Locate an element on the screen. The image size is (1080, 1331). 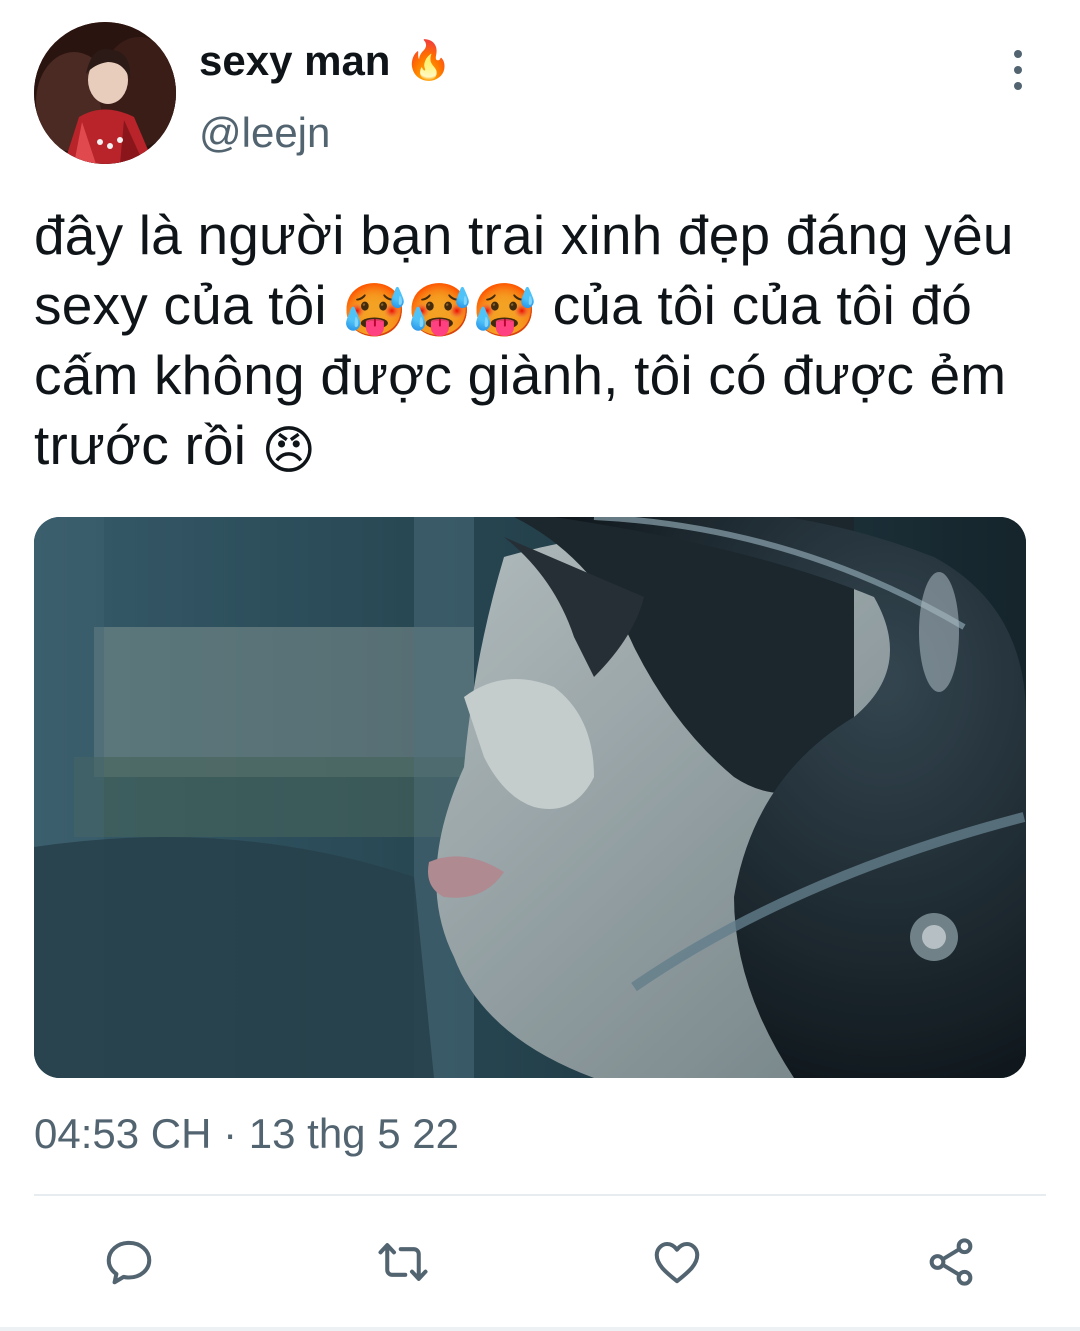
share-icon is located at coordinates (951, 1262).